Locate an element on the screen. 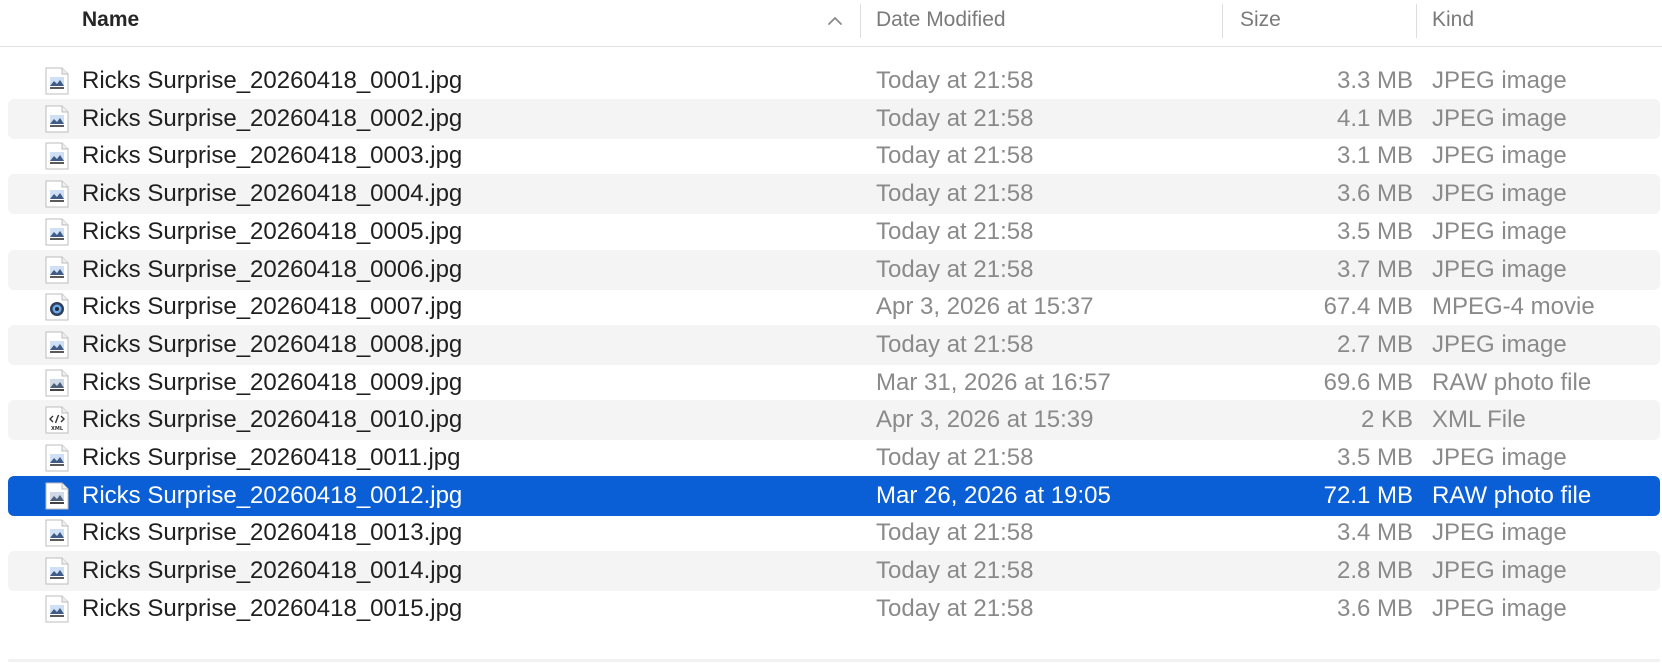 Image resolution: width=1662 pixels, height=664 pixels. file-name: Ricks Surprise_20260418_0004.jpg is located at coordinates (272, 194).